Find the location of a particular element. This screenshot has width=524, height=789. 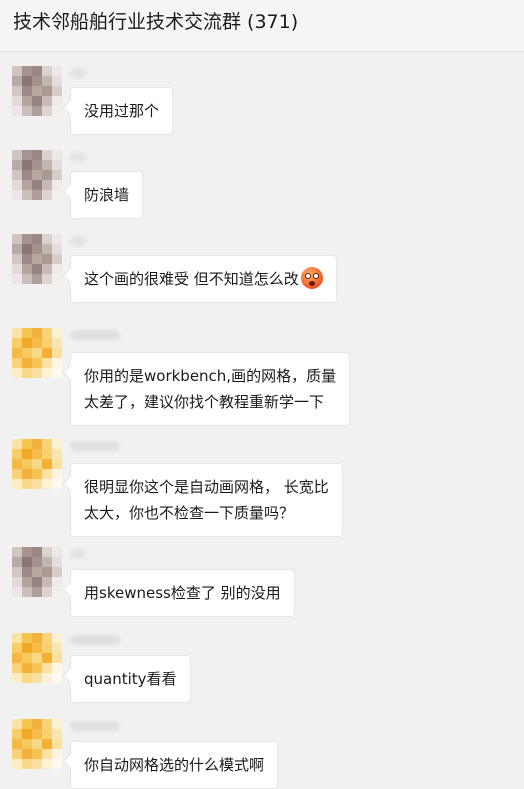

message-text: 你自动网格选的什么模式啊 is located at coordinates (174, 765).